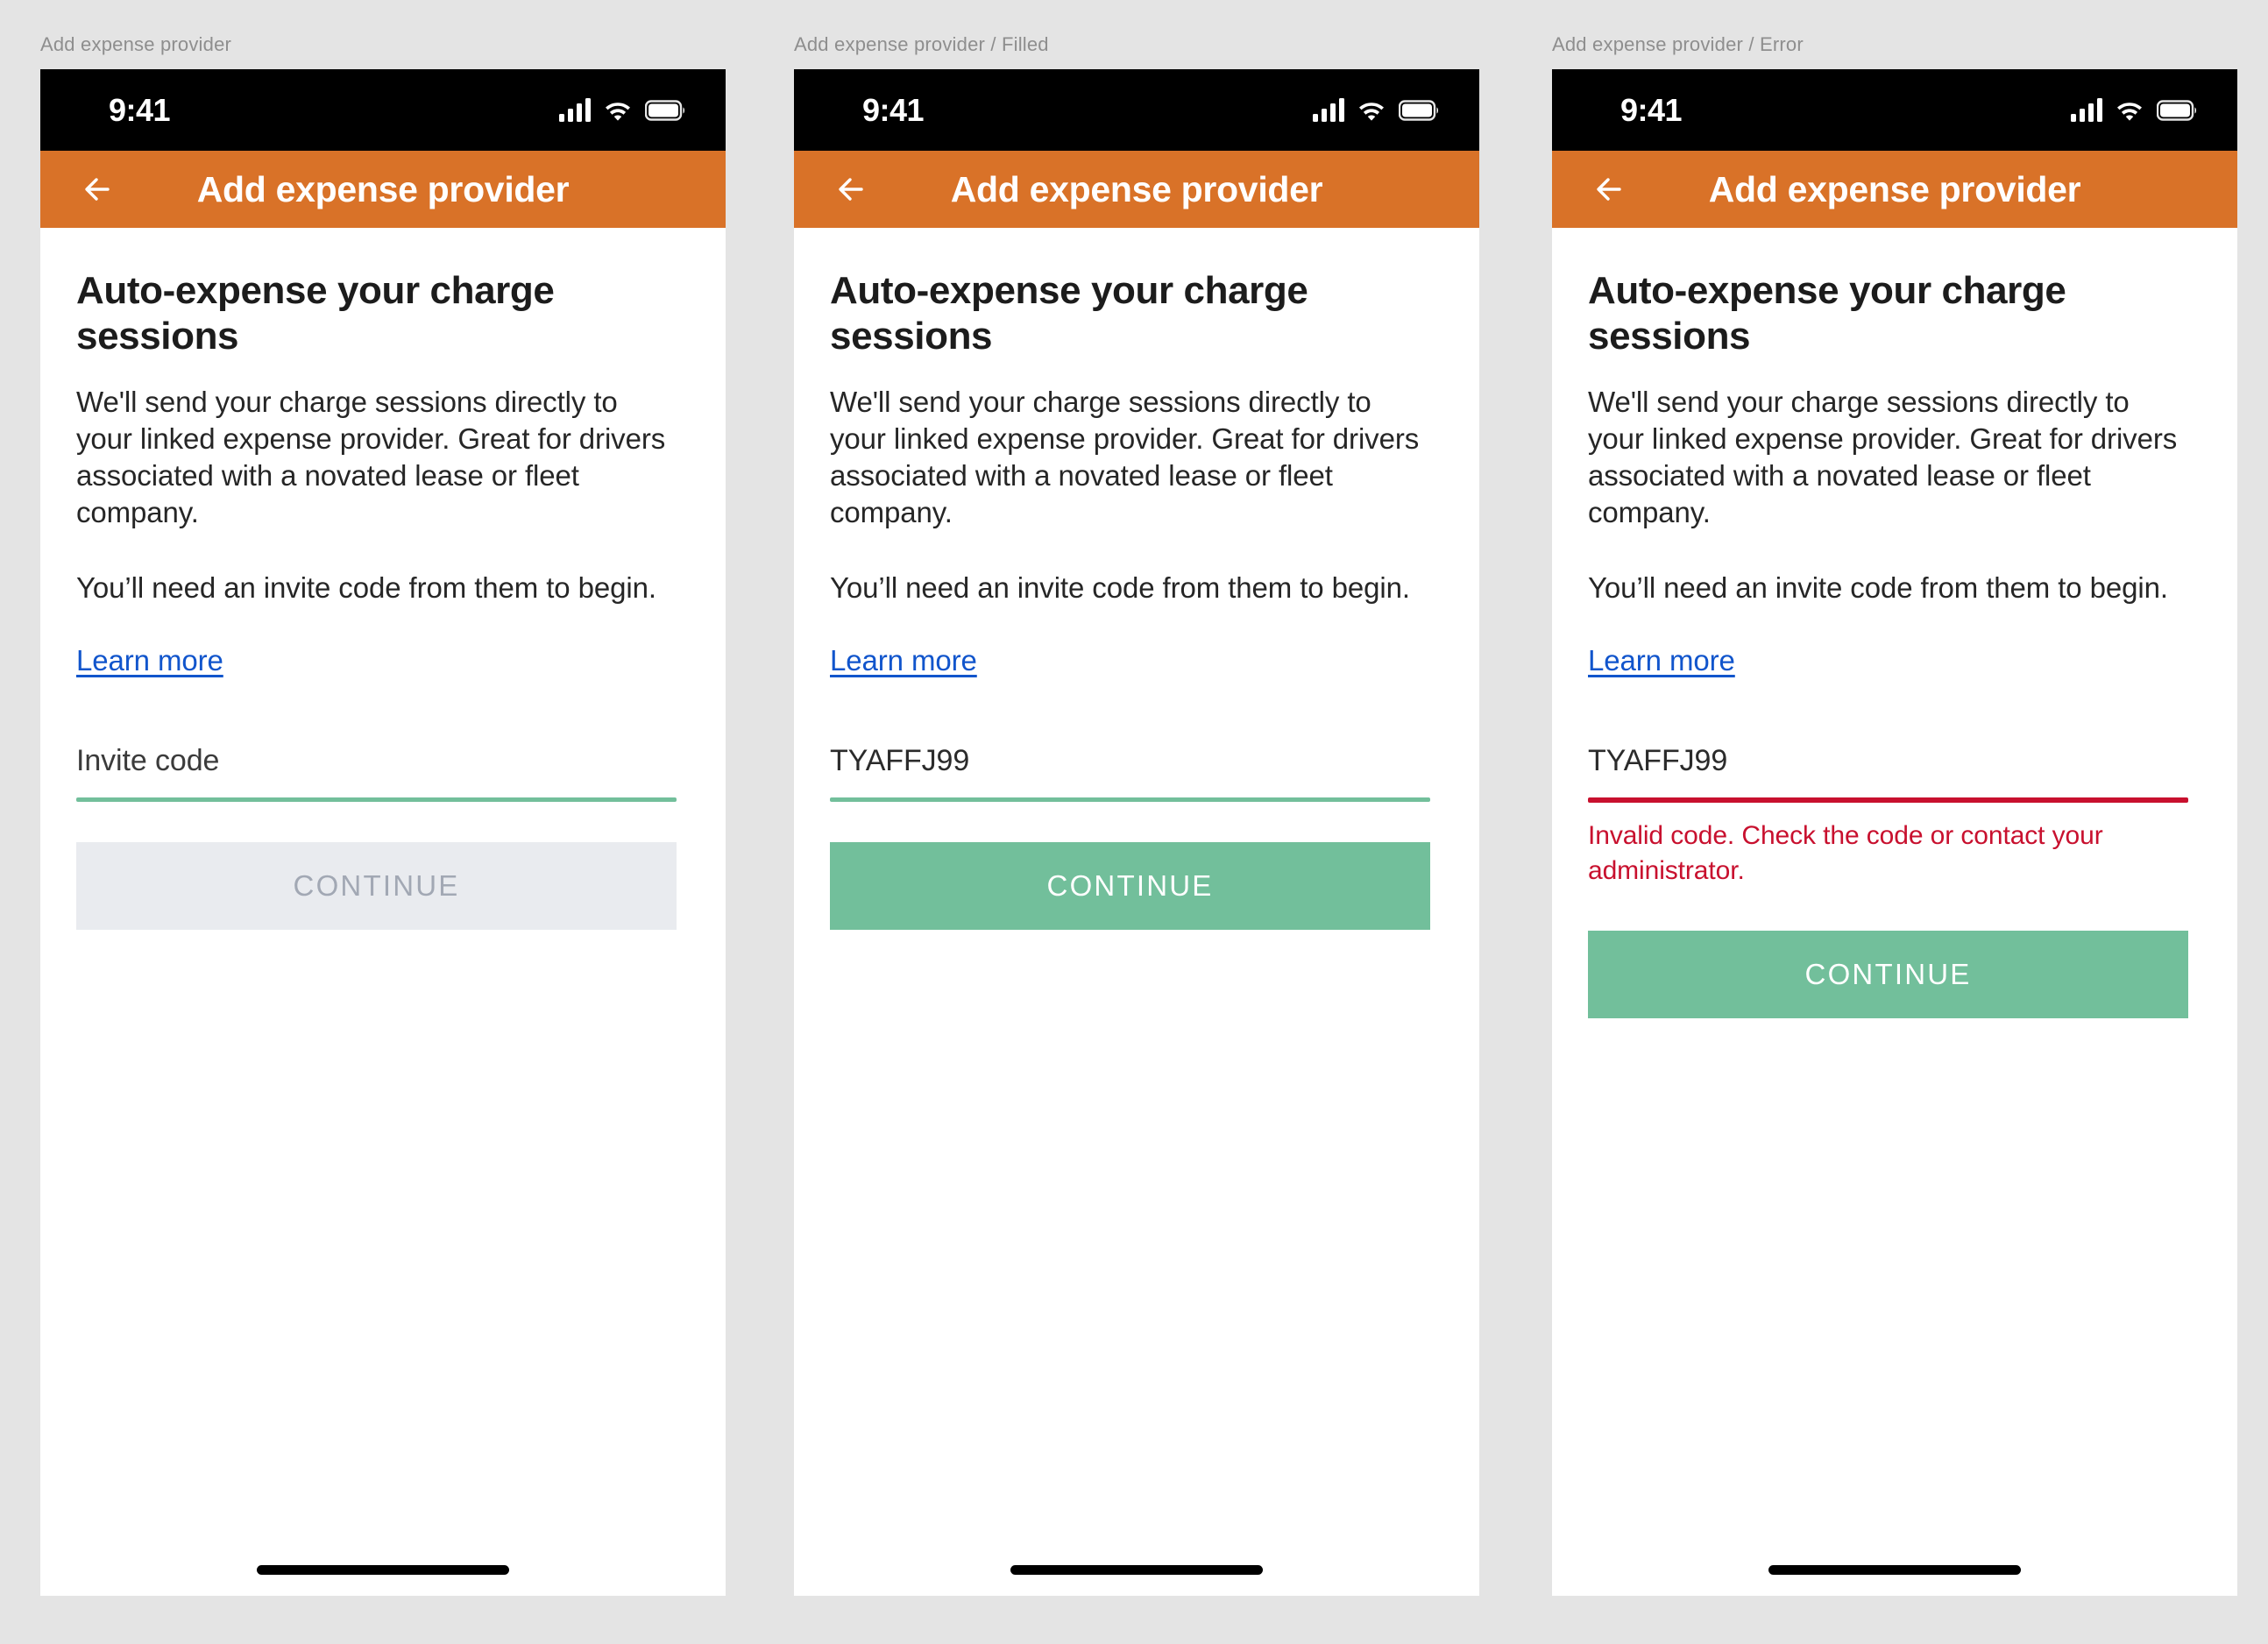  I want to click on invite-code-field: Invite code, so click(376, 771).